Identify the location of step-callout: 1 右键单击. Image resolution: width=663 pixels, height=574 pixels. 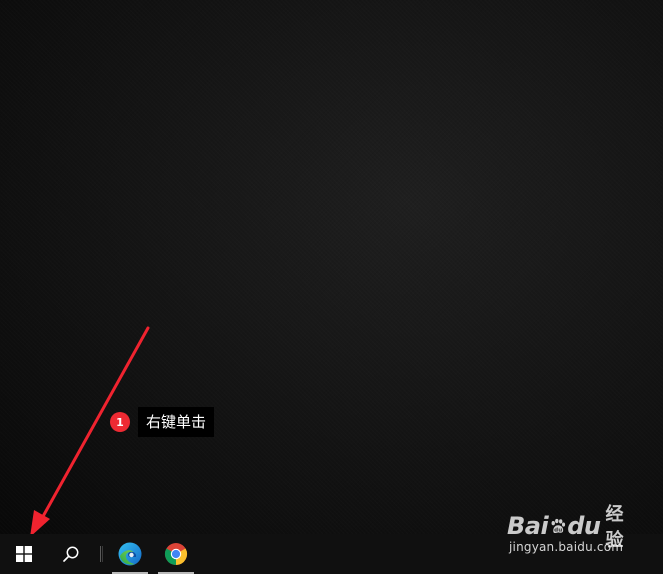
(162, 422).